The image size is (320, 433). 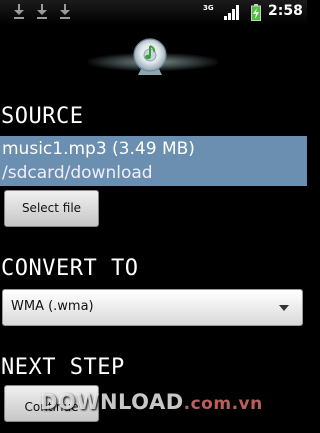 What do you see at coordinates (77, 173) in the screenshot?
I see `file-path: /sdcard/download` at bounding box center [77, 173].